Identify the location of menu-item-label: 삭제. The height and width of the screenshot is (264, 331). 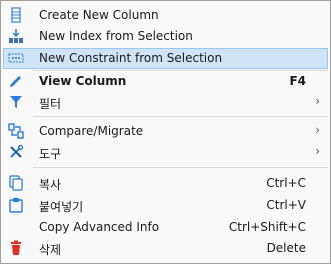
(50, 250).